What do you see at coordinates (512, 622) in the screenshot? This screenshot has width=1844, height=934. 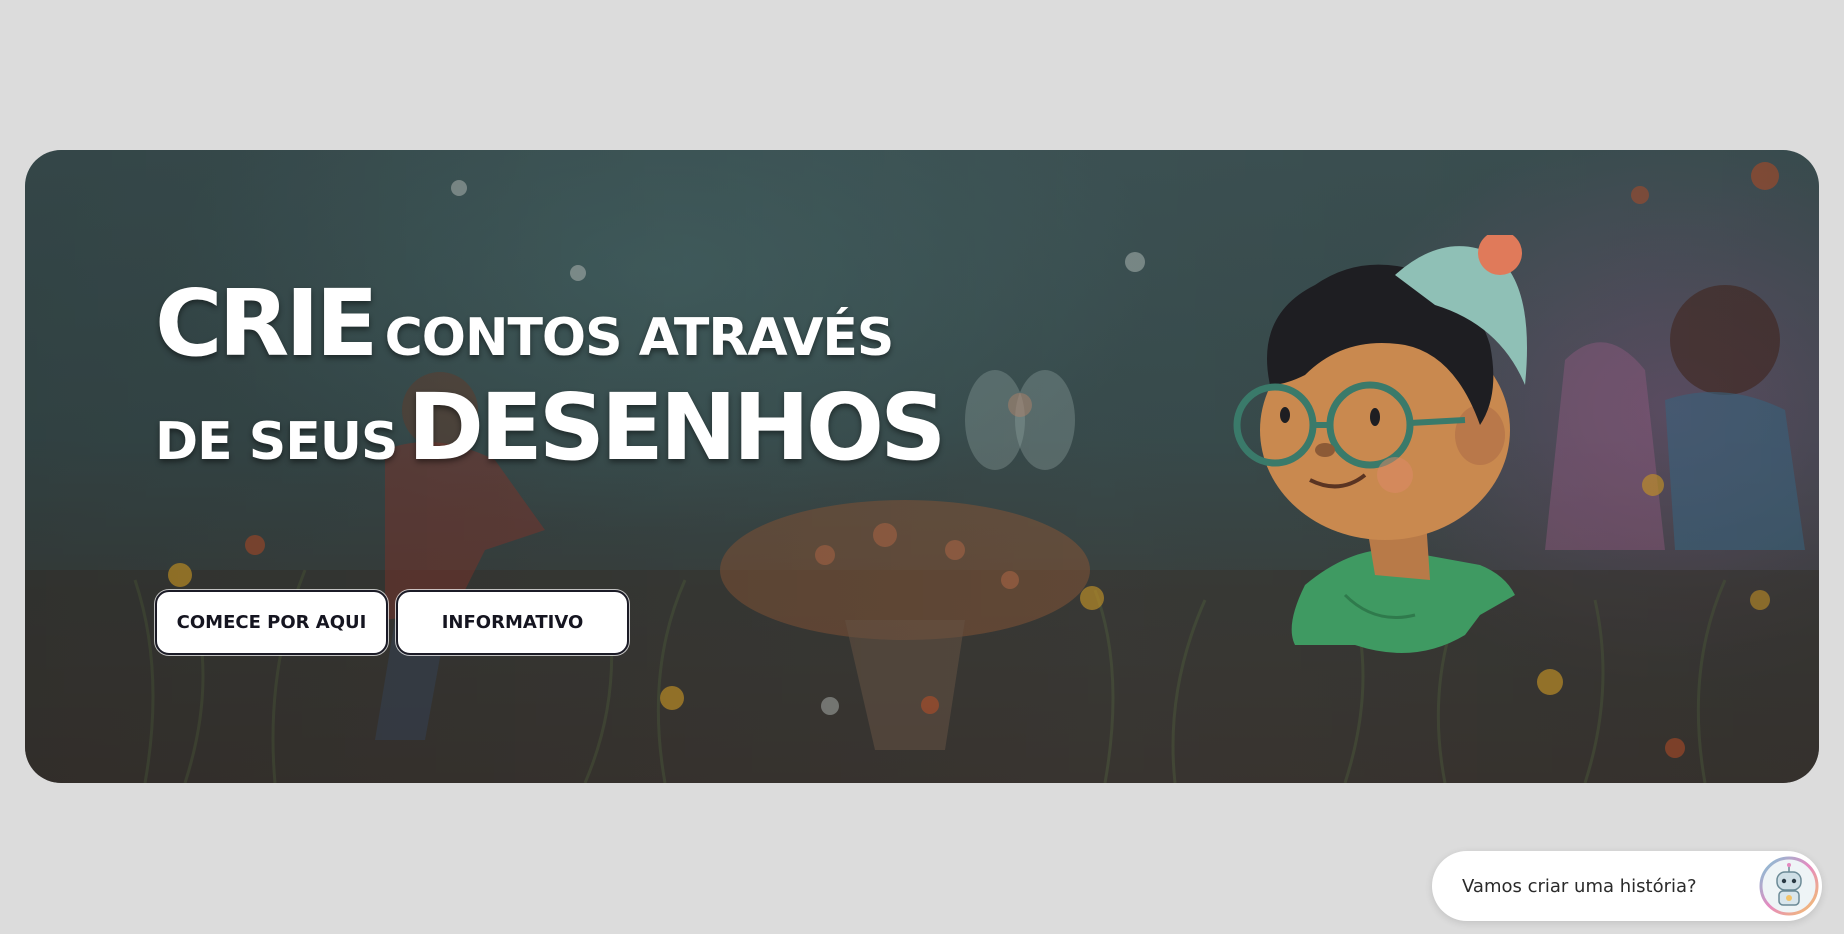 I see `info-button: INFORMATIVO` at bounding box center [512, 622].